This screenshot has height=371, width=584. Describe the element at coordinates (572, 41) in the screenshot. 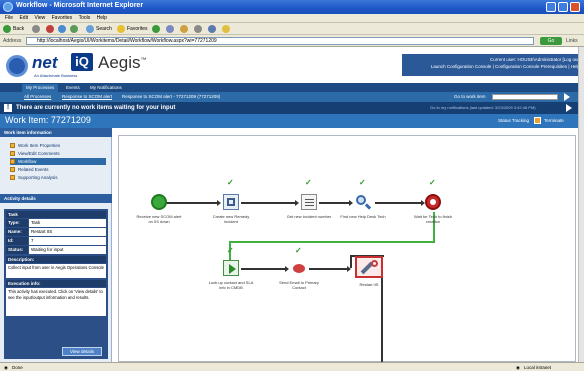

I see `links-label: Links` at that location.